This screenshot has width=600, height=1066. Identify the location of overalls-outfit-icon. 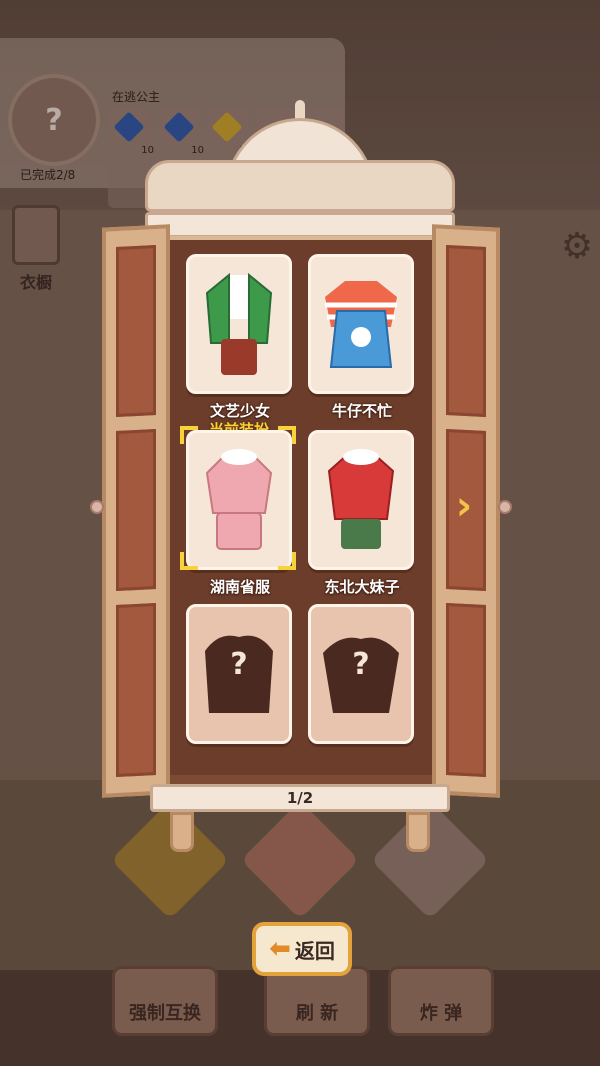
(361, 324).